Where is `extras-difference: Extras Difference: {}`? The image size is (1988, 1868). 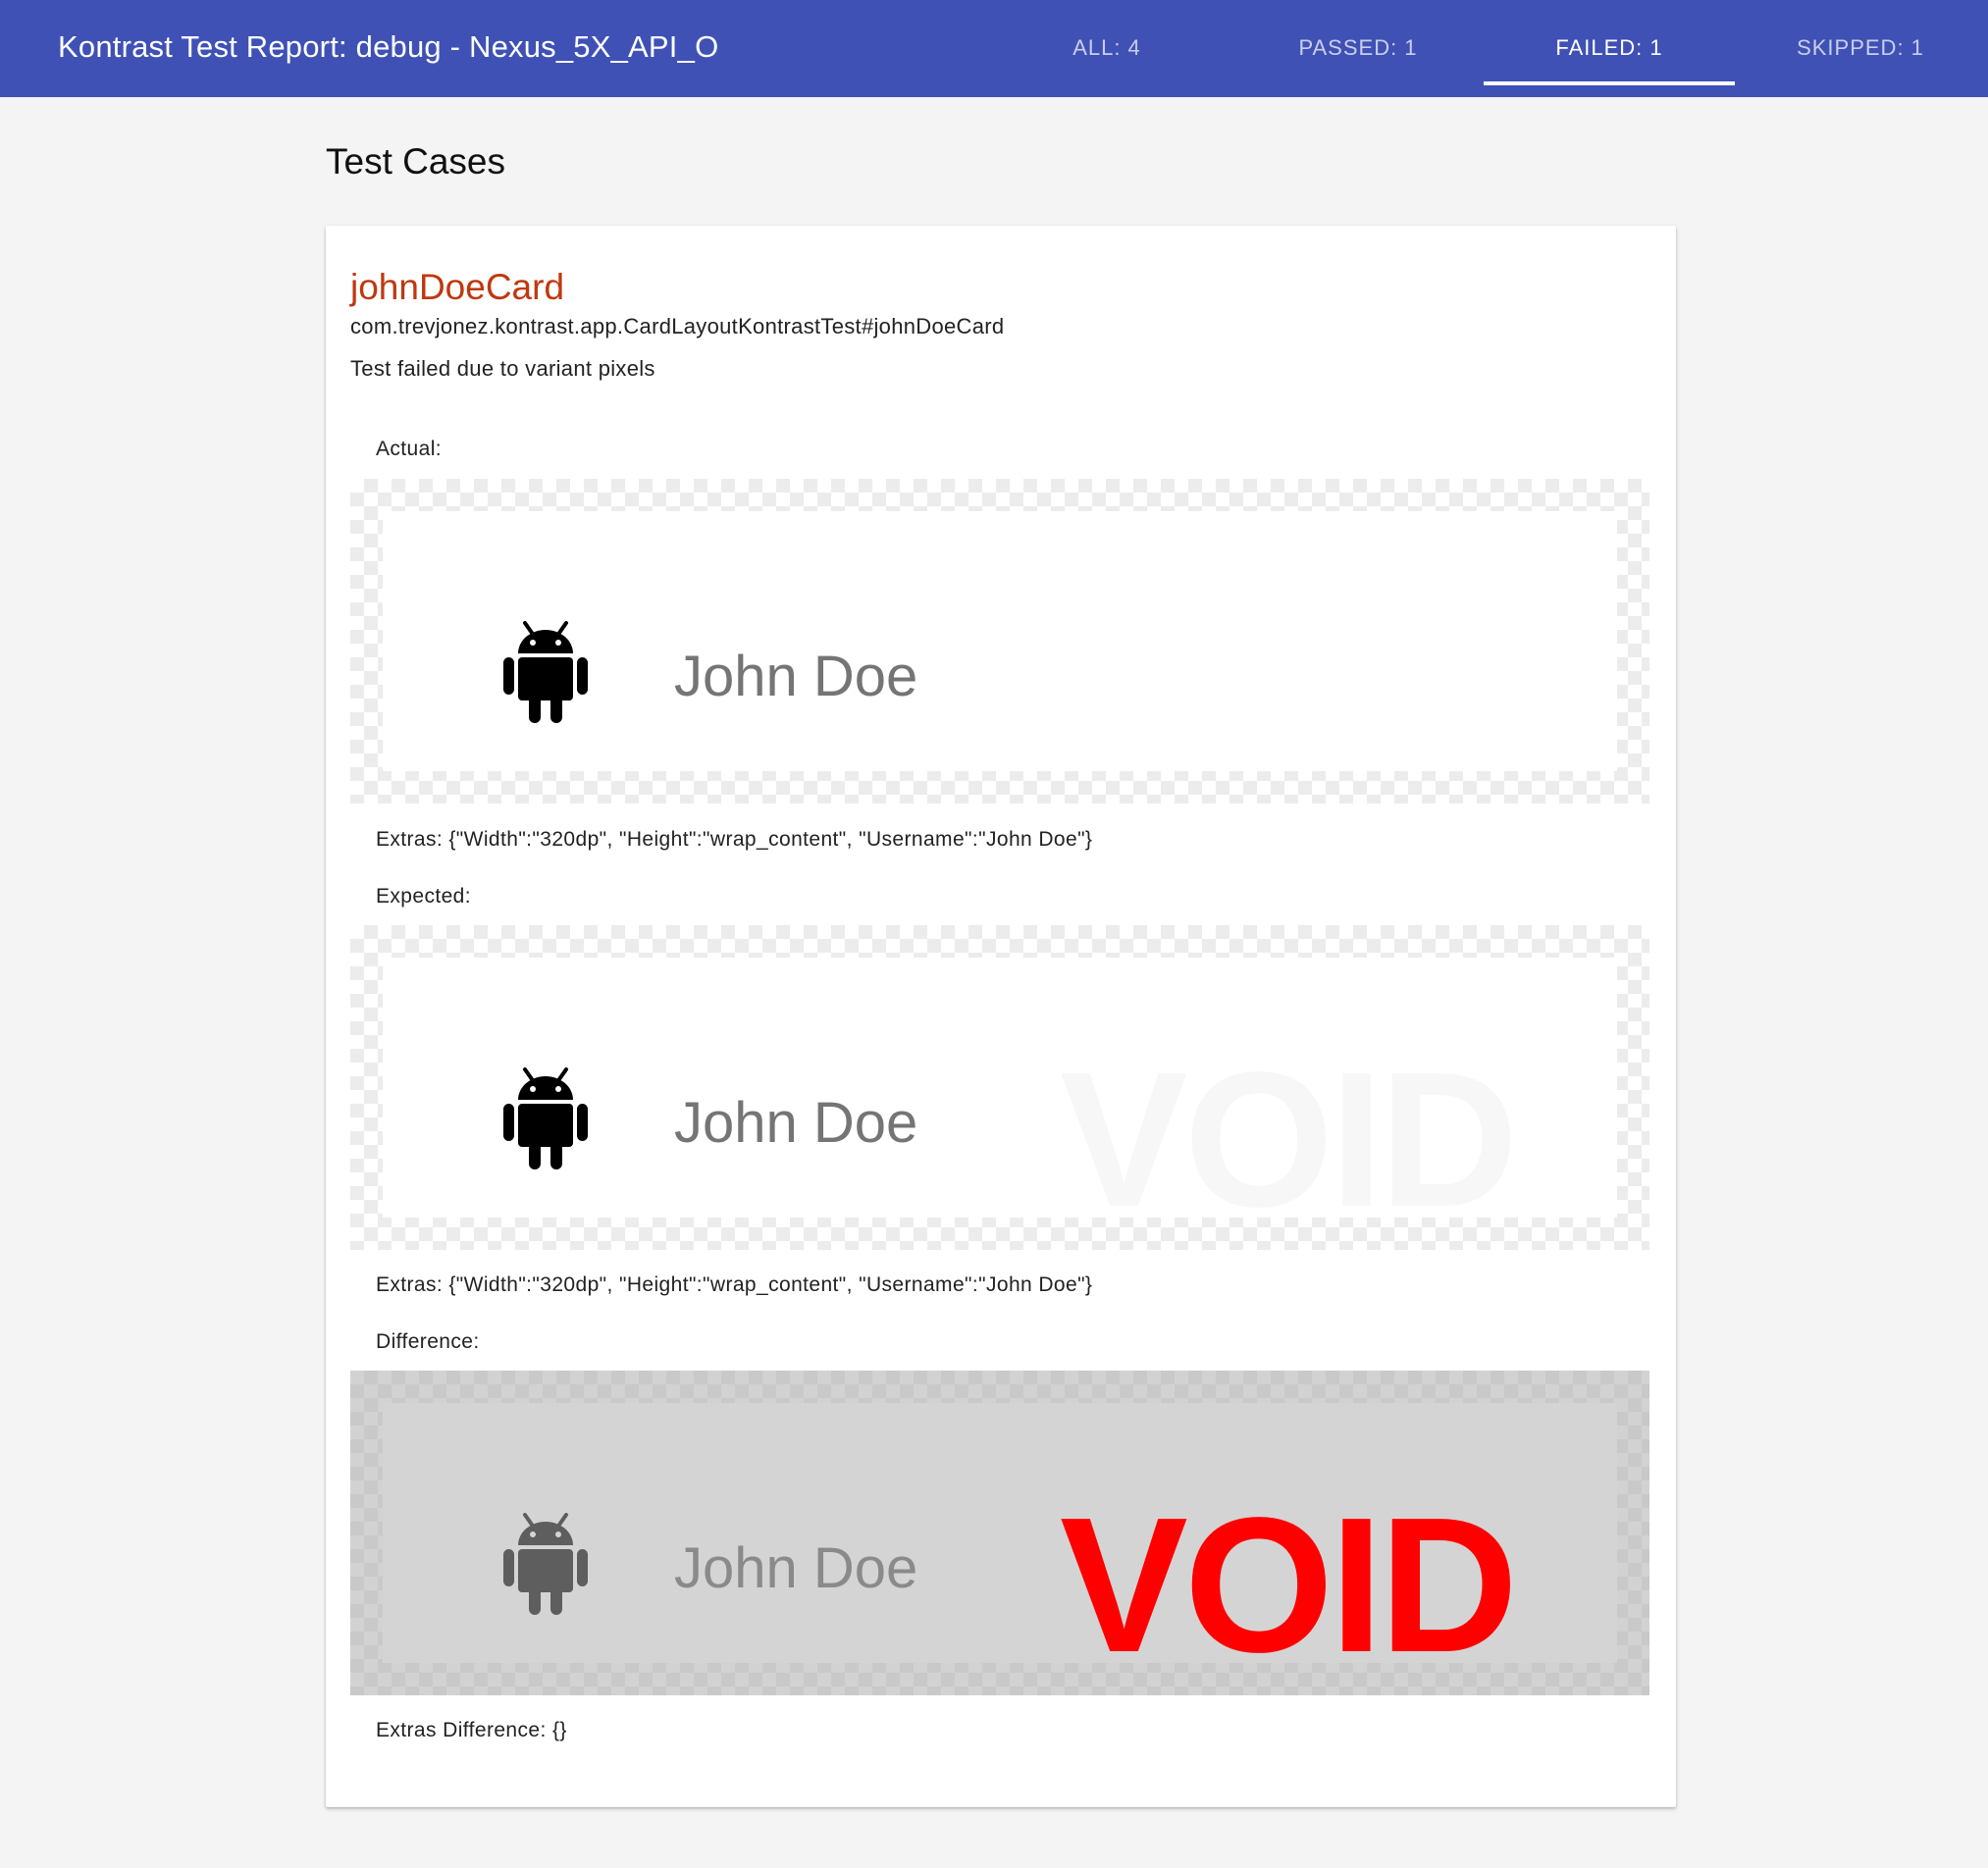 extras-difference: Extras Difference: {} is located at coordinates (471, 1730).